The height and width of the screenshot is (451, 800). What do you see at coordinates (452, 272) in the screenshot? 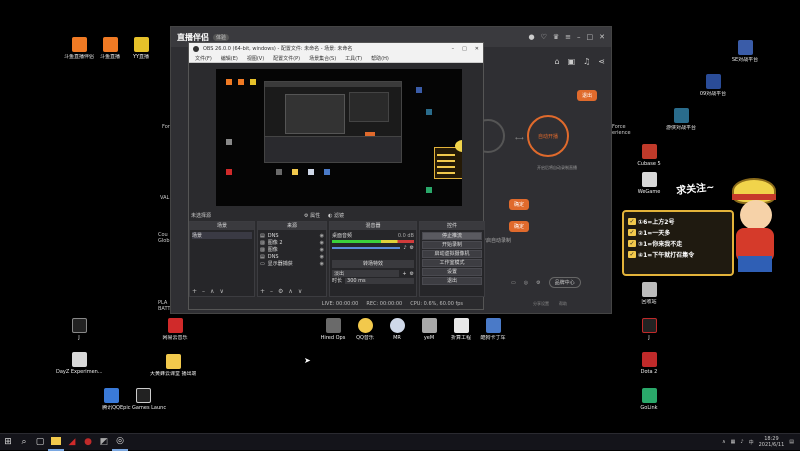
I see `settings-button: 设置` at bounding box center [452, 272].